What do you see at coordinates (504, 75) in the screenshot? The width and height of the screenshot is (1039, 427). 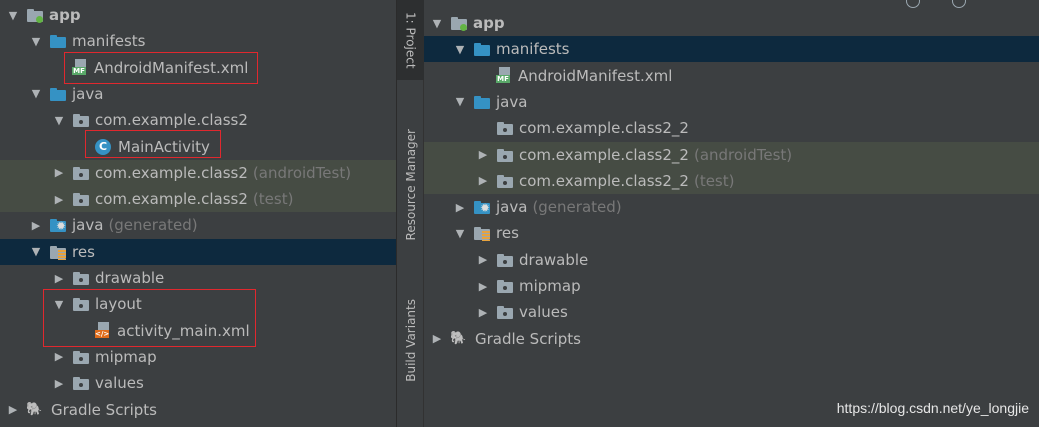 I see `manifest-file-icon: MF` at bounding box center [504, 75].